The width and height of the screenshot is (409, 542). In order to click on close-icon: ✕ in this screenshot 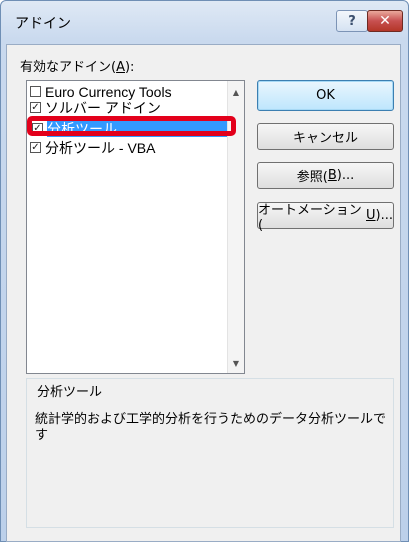, I will do `click(385, 21)`.